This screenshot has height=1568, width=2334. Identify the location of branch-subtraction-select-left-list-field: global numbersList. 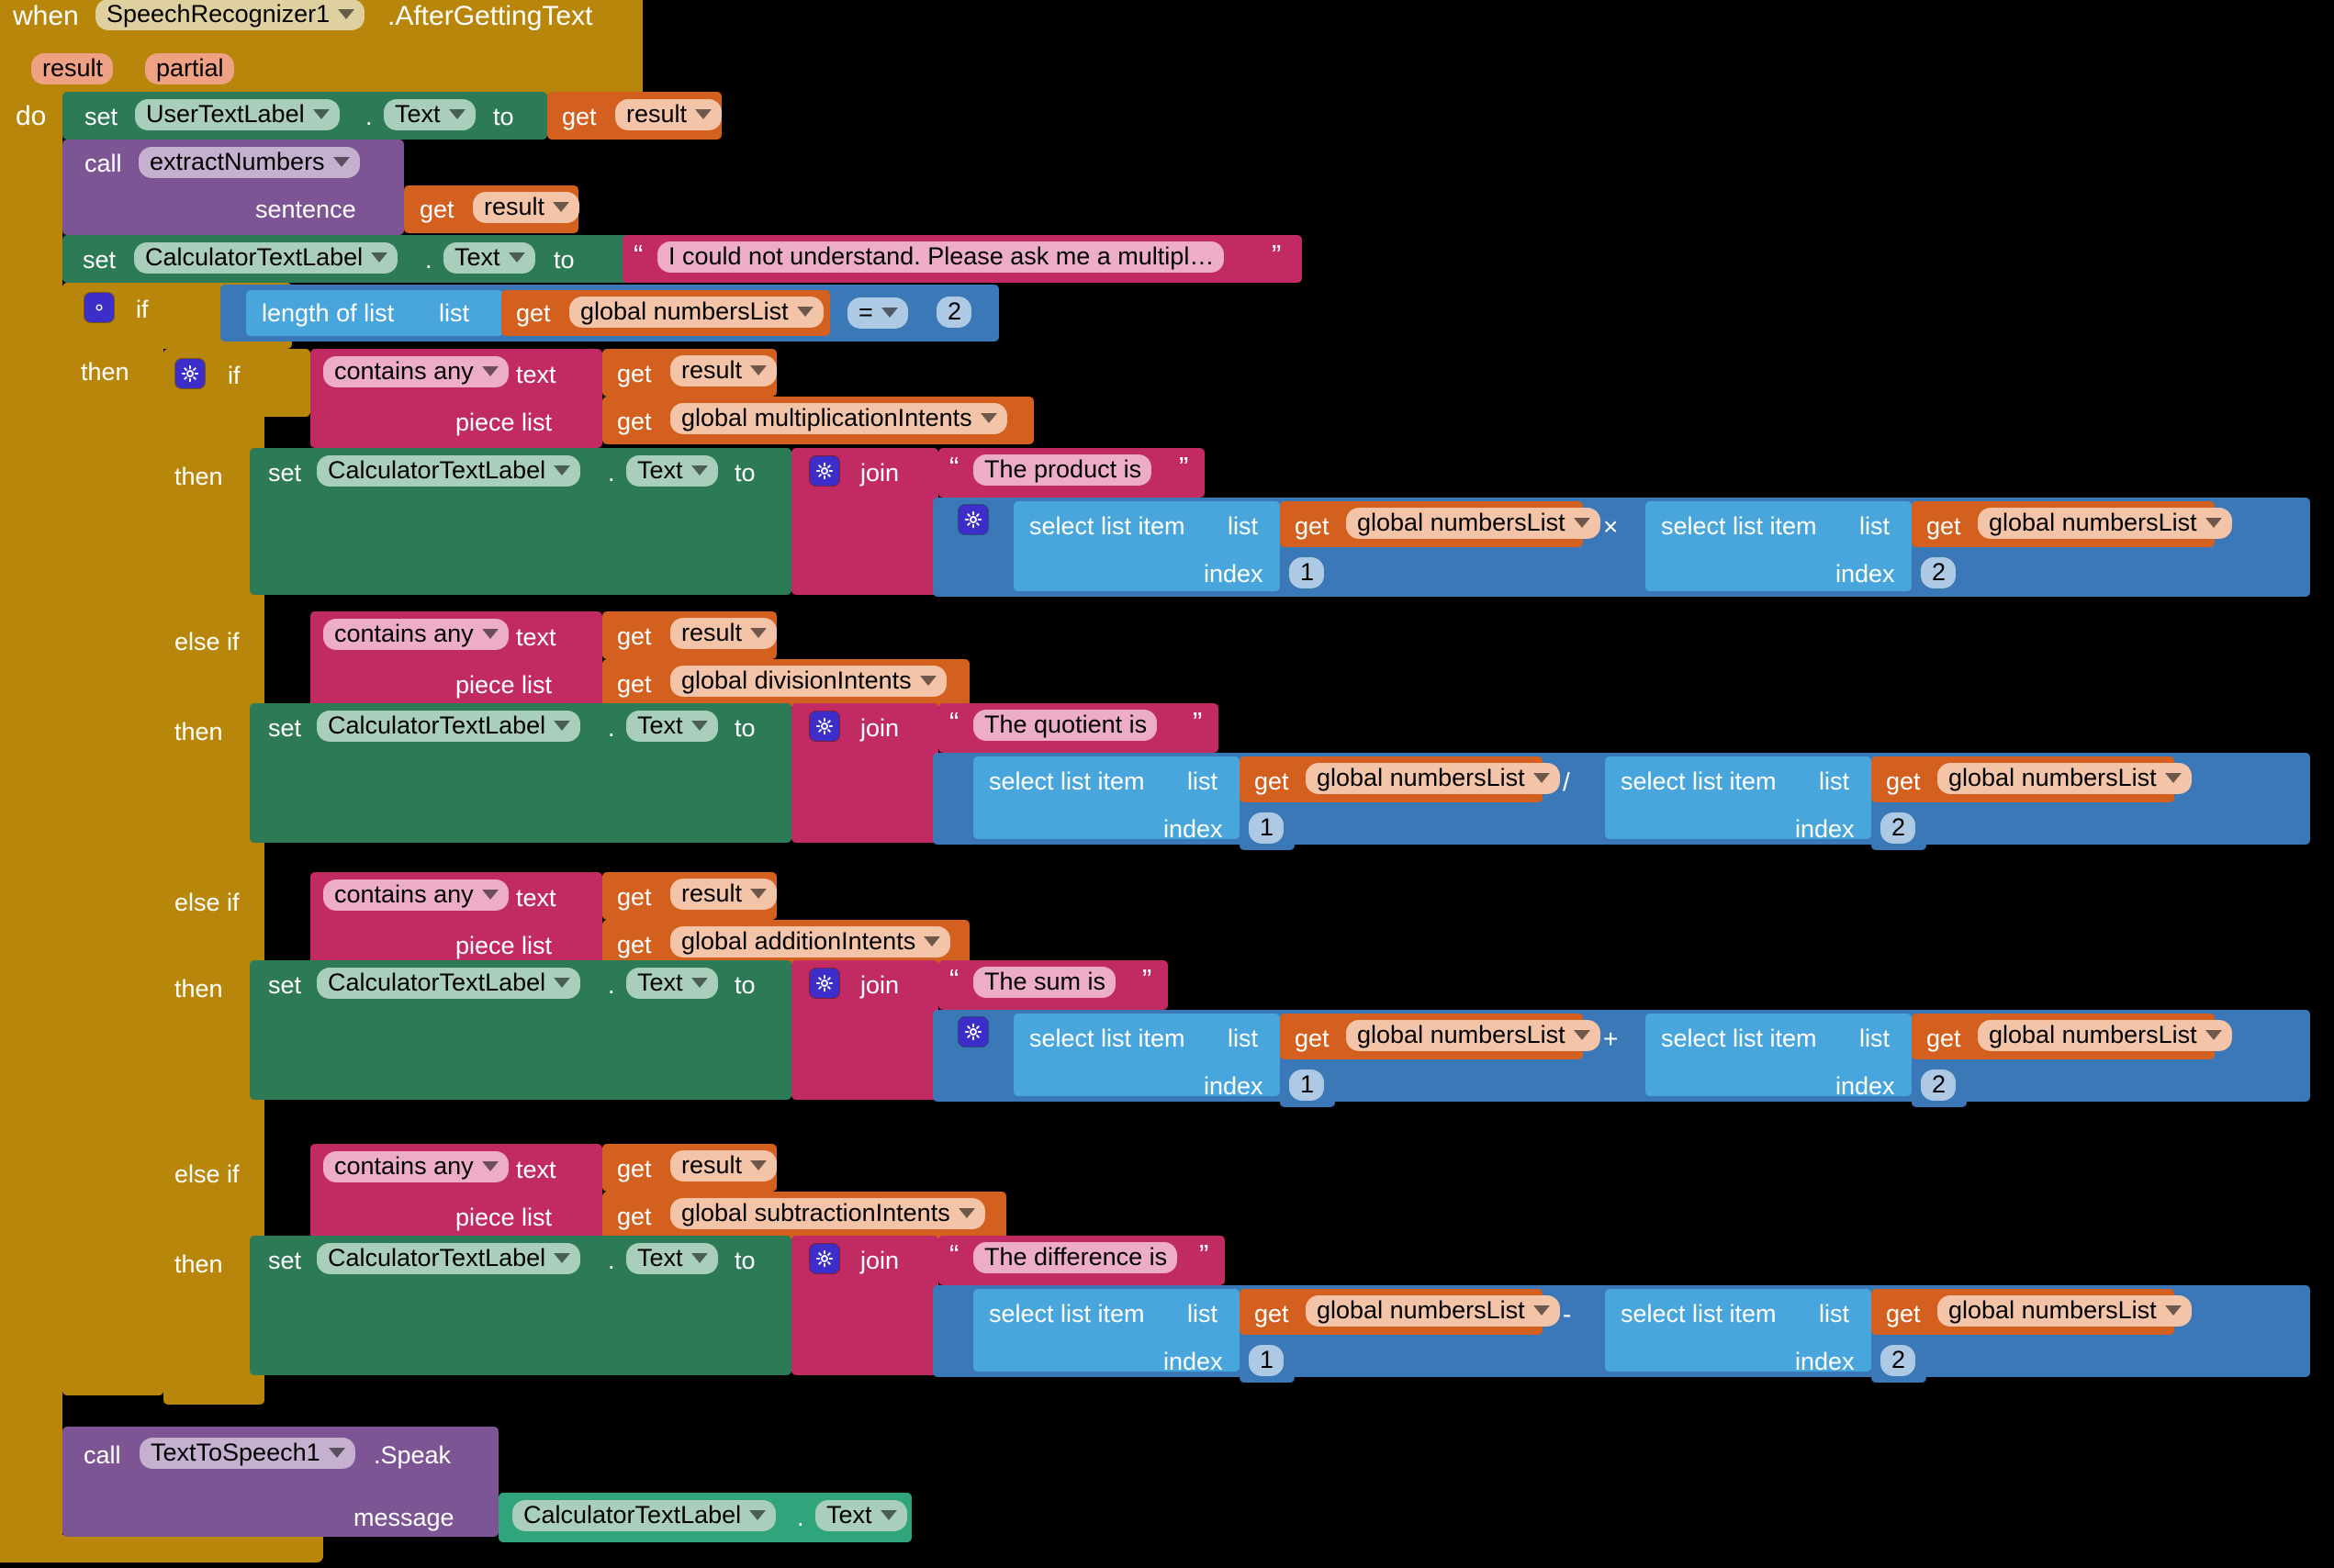
(1433, 1311).